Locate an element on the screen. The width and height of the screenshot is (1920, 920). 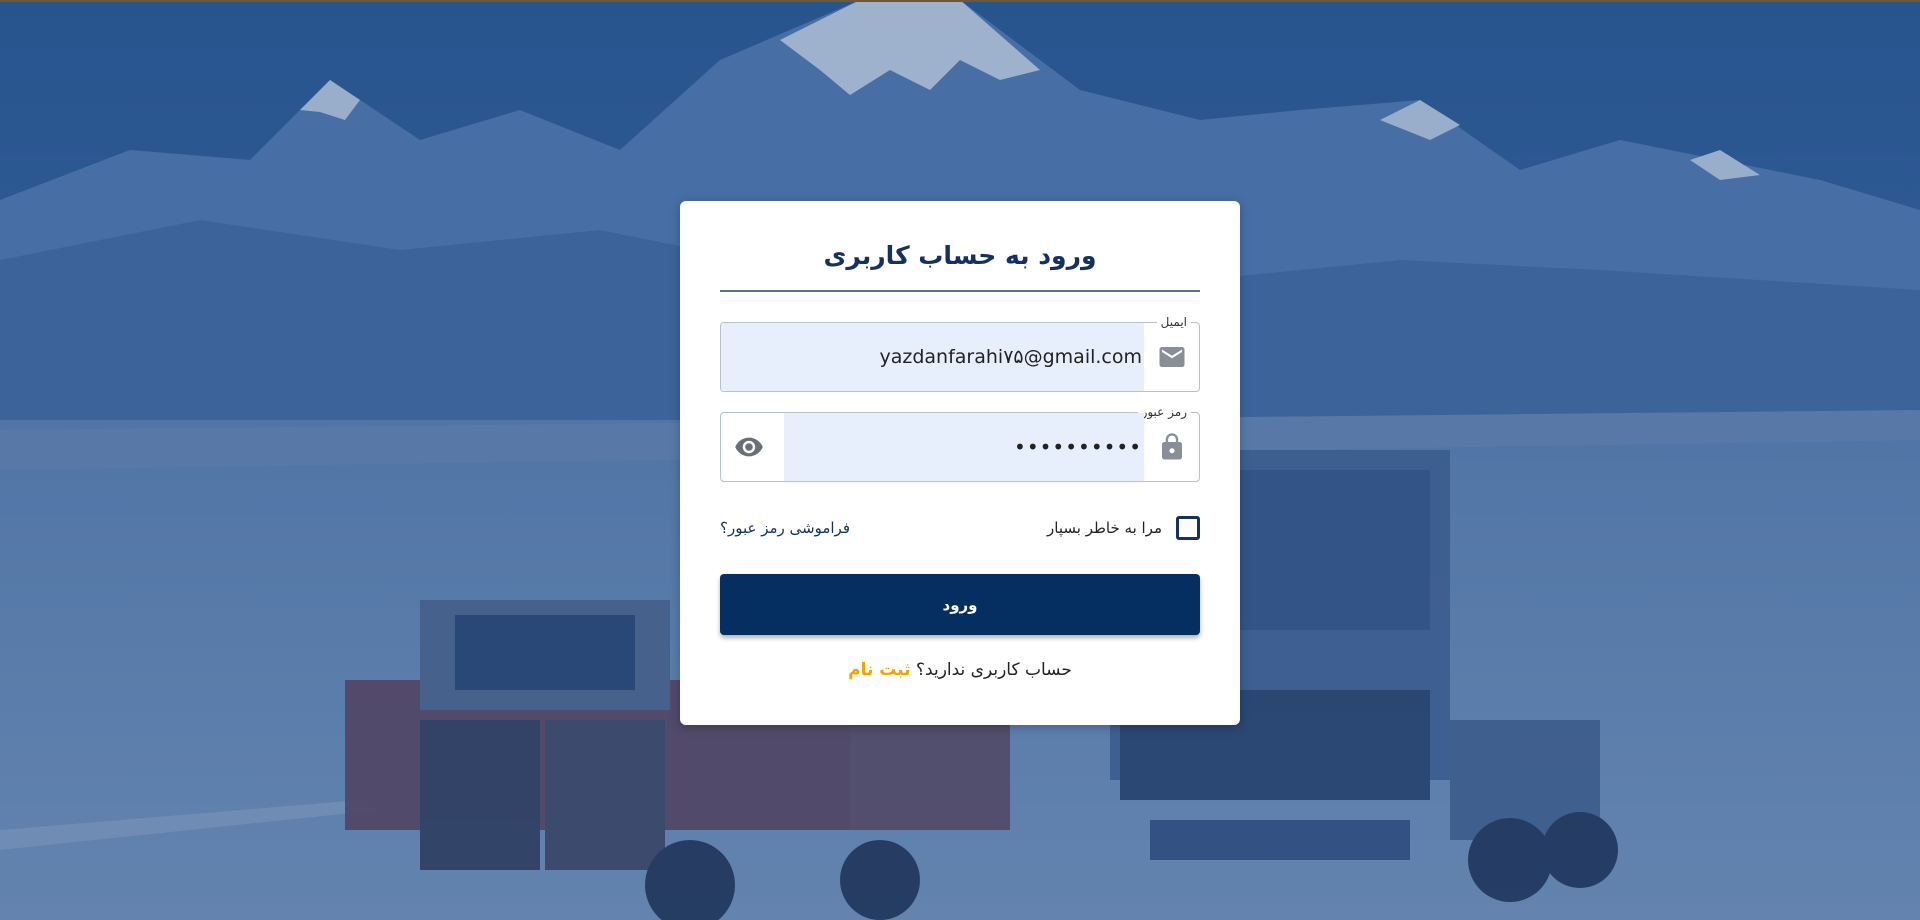
email-field: ایمیل is located at coordinates (960, 353).